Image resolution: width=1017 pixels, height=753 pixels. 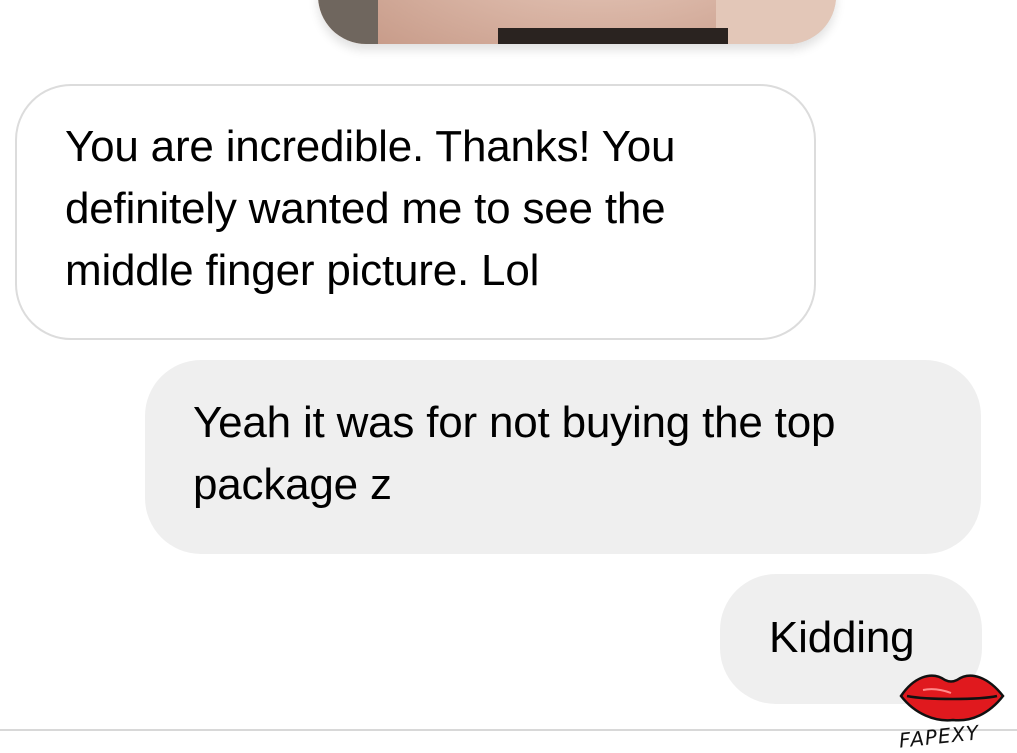 I want to click on photo-dark-region, so click(x=613, y=36).